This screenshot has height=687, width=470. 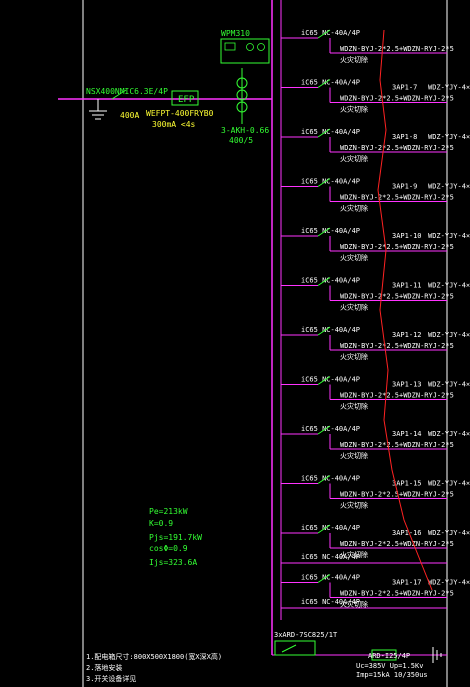 I want to click on calc-pe: Pe=213kW, so click(x=168, y=511).